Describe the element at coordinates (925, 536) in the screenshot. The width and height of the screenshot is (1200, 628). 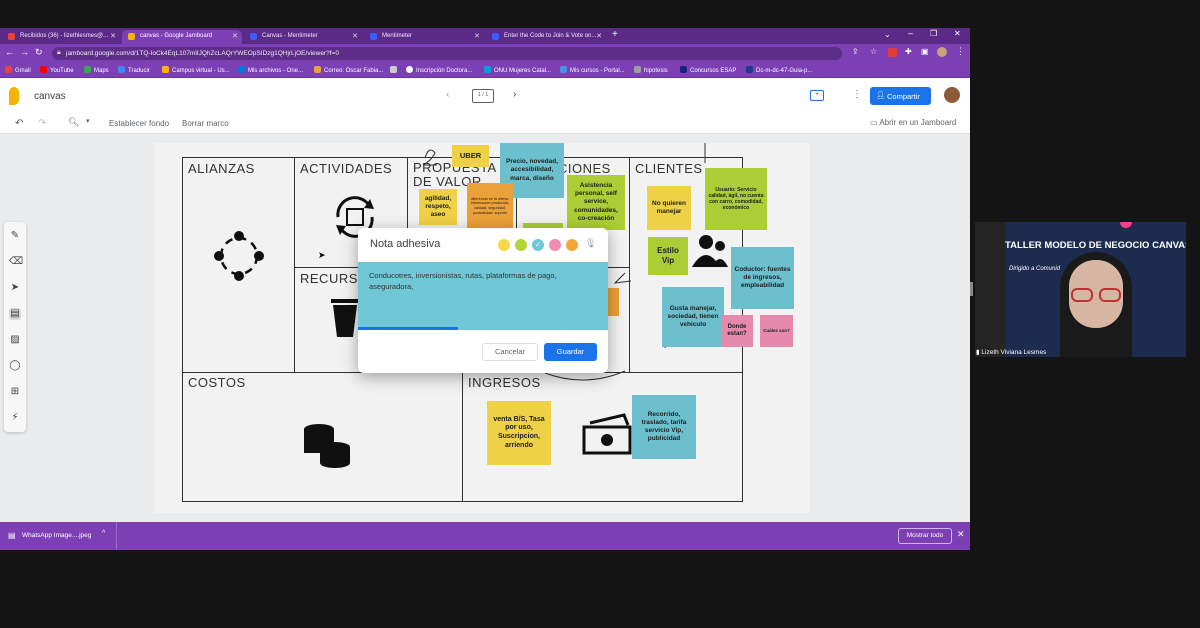
I see `show-all-button: Mostrar todo` at that location.